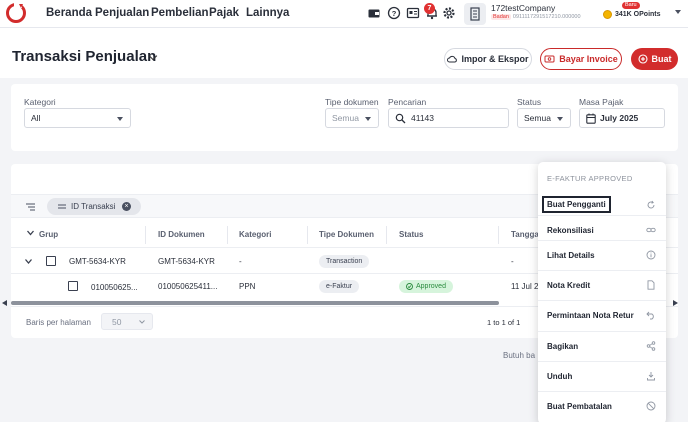  I want to click on account-dropdown-icon, so click(678, 12).